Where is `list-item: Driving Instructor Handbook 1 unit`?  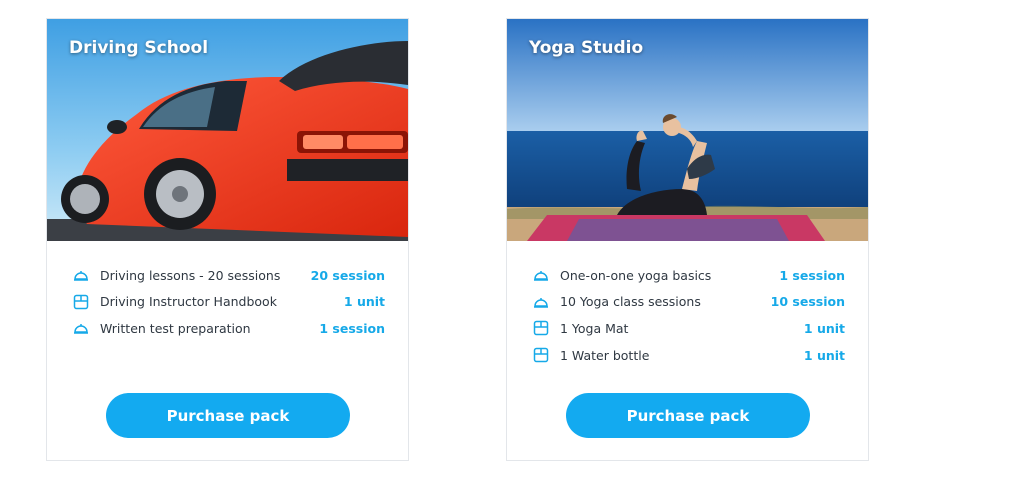
list-item: Driving Instructor Handbook 1 unit is located at coordinates (228, 302).